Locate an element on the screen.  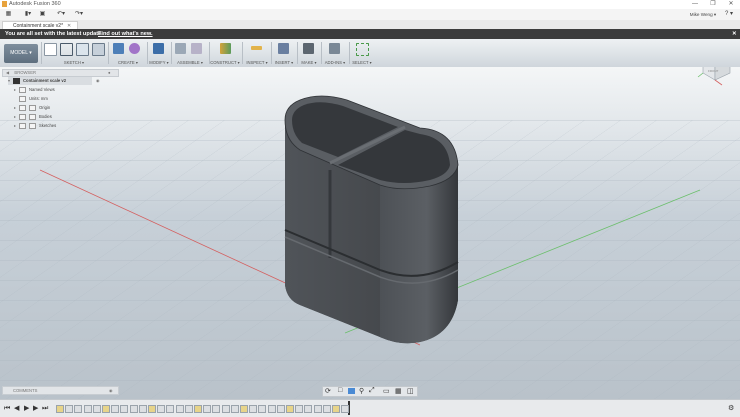
play-icon: ▶ is located at coordinates (26, 408).